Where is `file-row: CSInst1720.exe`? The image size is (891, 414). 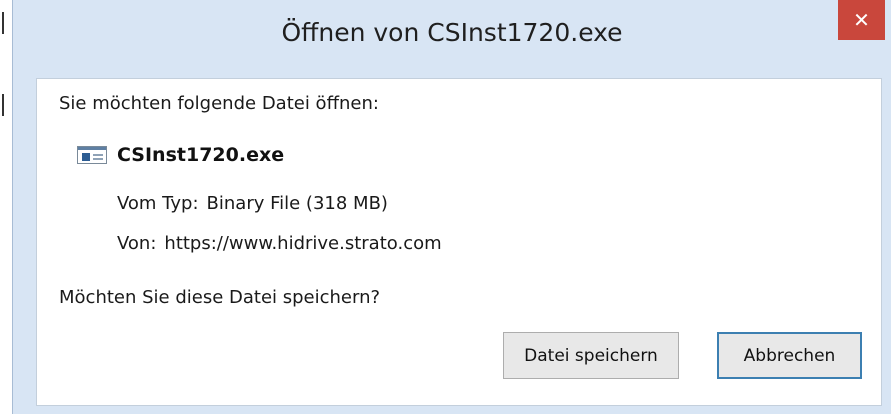 file-row: CSInst1720.exe is located at coordinates (180, 155).